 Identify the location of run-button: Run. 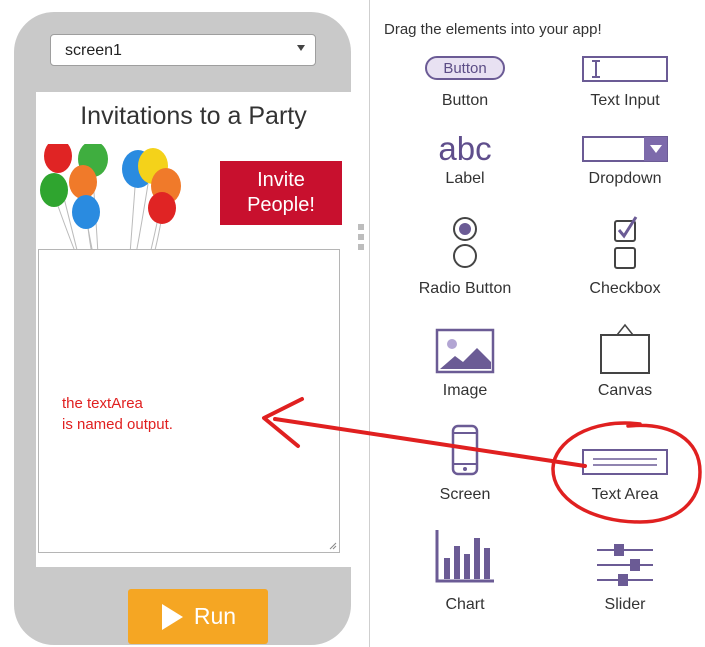
(198, 616).